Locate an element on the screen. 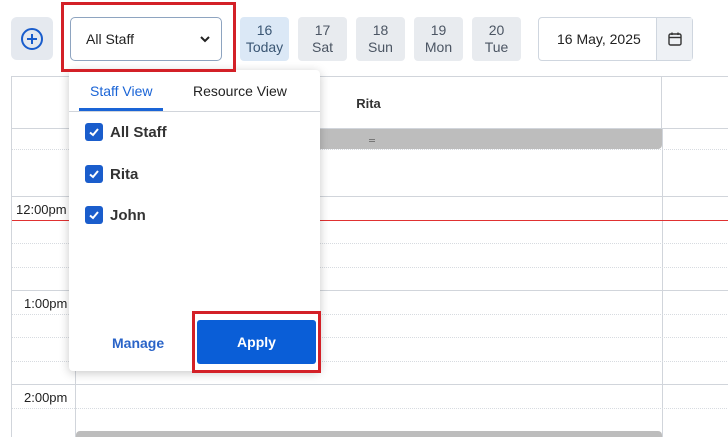 This screenshot has height=437, width=728. tab-resource-view: Resource View is located at coordinates (240, 91).